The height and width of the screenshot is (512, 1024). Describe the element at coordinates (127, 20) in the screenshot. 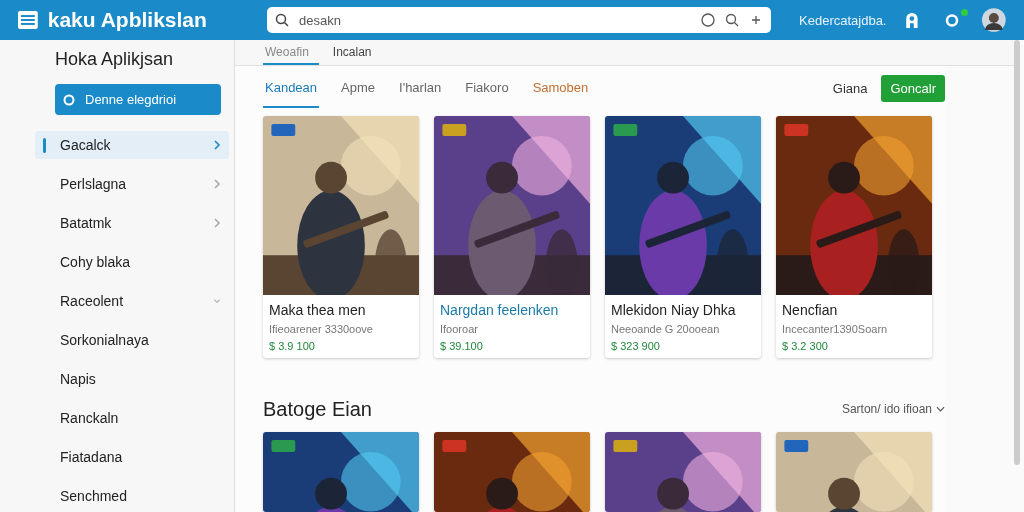

I see `app-title: kaku Apblikslan` at that location.